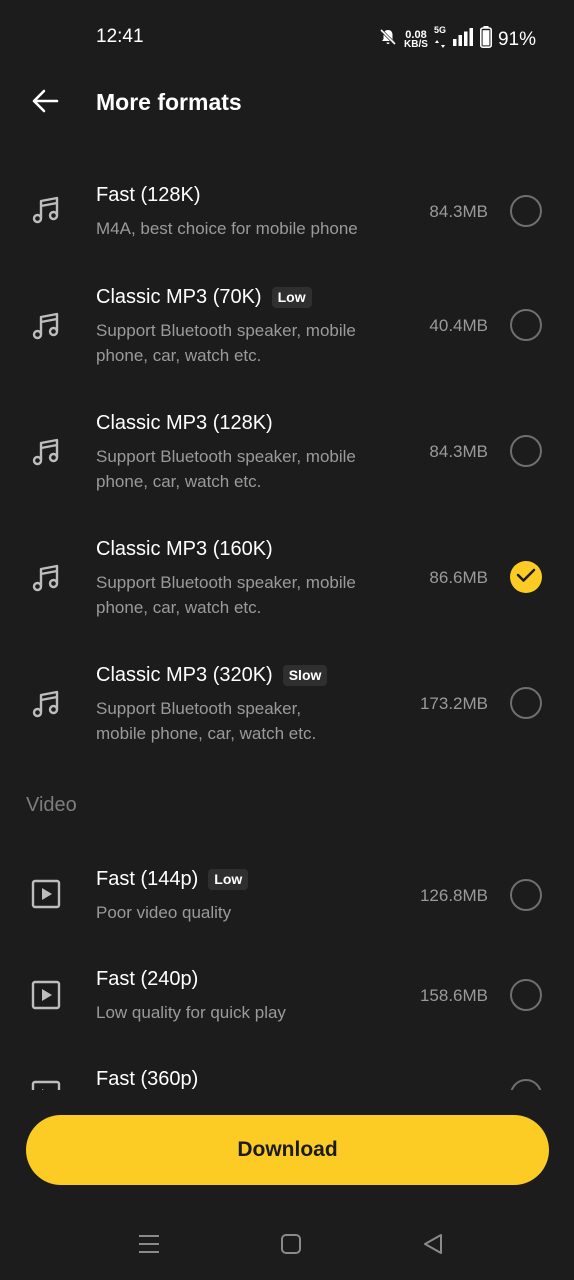 Image resolution: width=574 pixels, height=1280 pixels. Describe the element at coordinates (227, 228) in the screenshot. I see `format-description: M4A, best choice for mobile phone` at that location.